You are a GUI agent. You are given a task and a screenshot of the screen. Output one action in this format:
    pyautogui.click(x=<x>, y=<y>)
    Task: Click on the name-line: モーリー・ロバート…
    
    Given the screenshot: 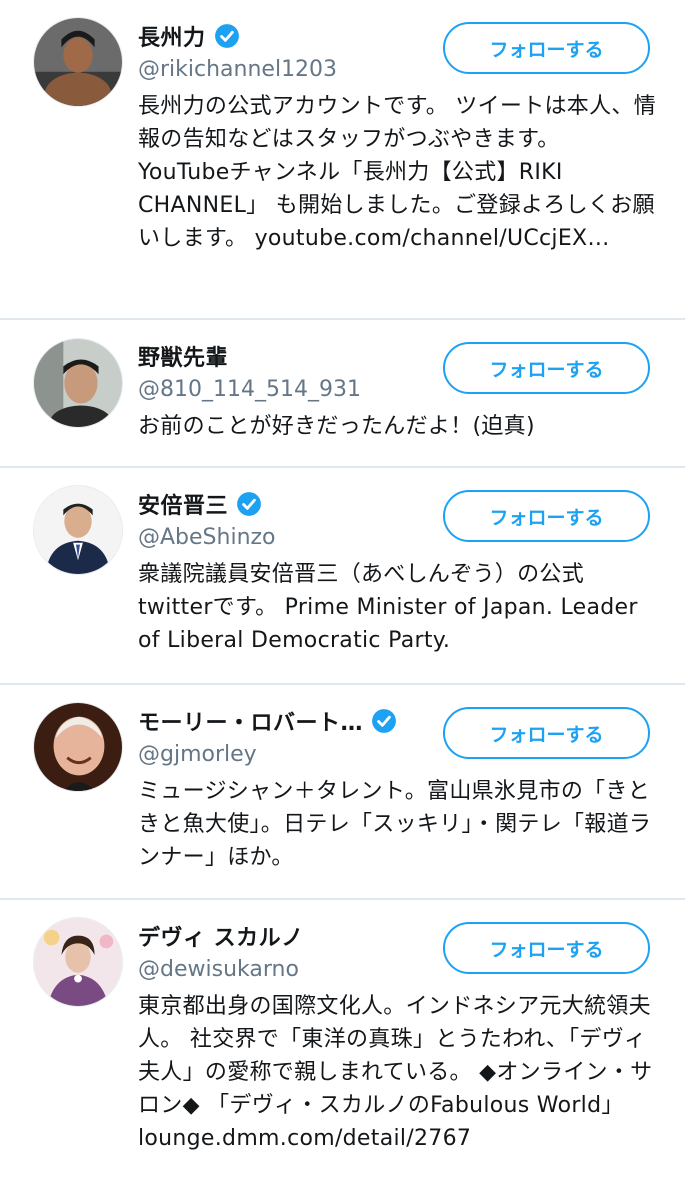 What is the action you would take?
    pyautogui.click(x=267, y=721)
    